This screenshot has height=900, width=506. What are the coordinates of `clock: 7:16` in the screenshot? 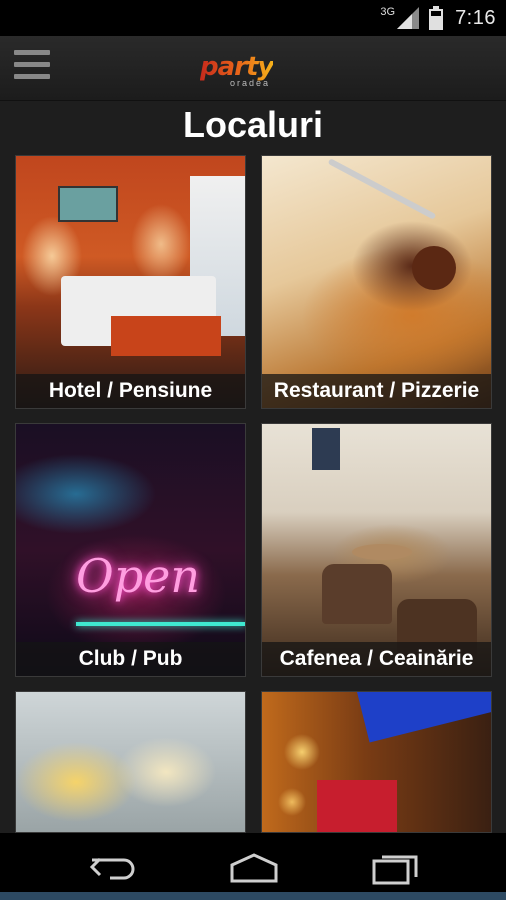 It's located at (475, 17).